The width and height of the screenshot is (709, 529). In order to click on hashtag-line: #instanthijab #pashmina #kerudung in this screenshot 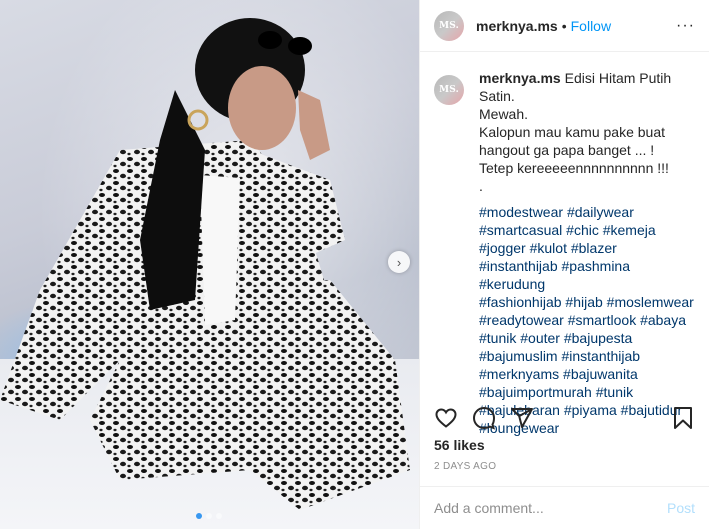, I will do `click(587, 275)`.